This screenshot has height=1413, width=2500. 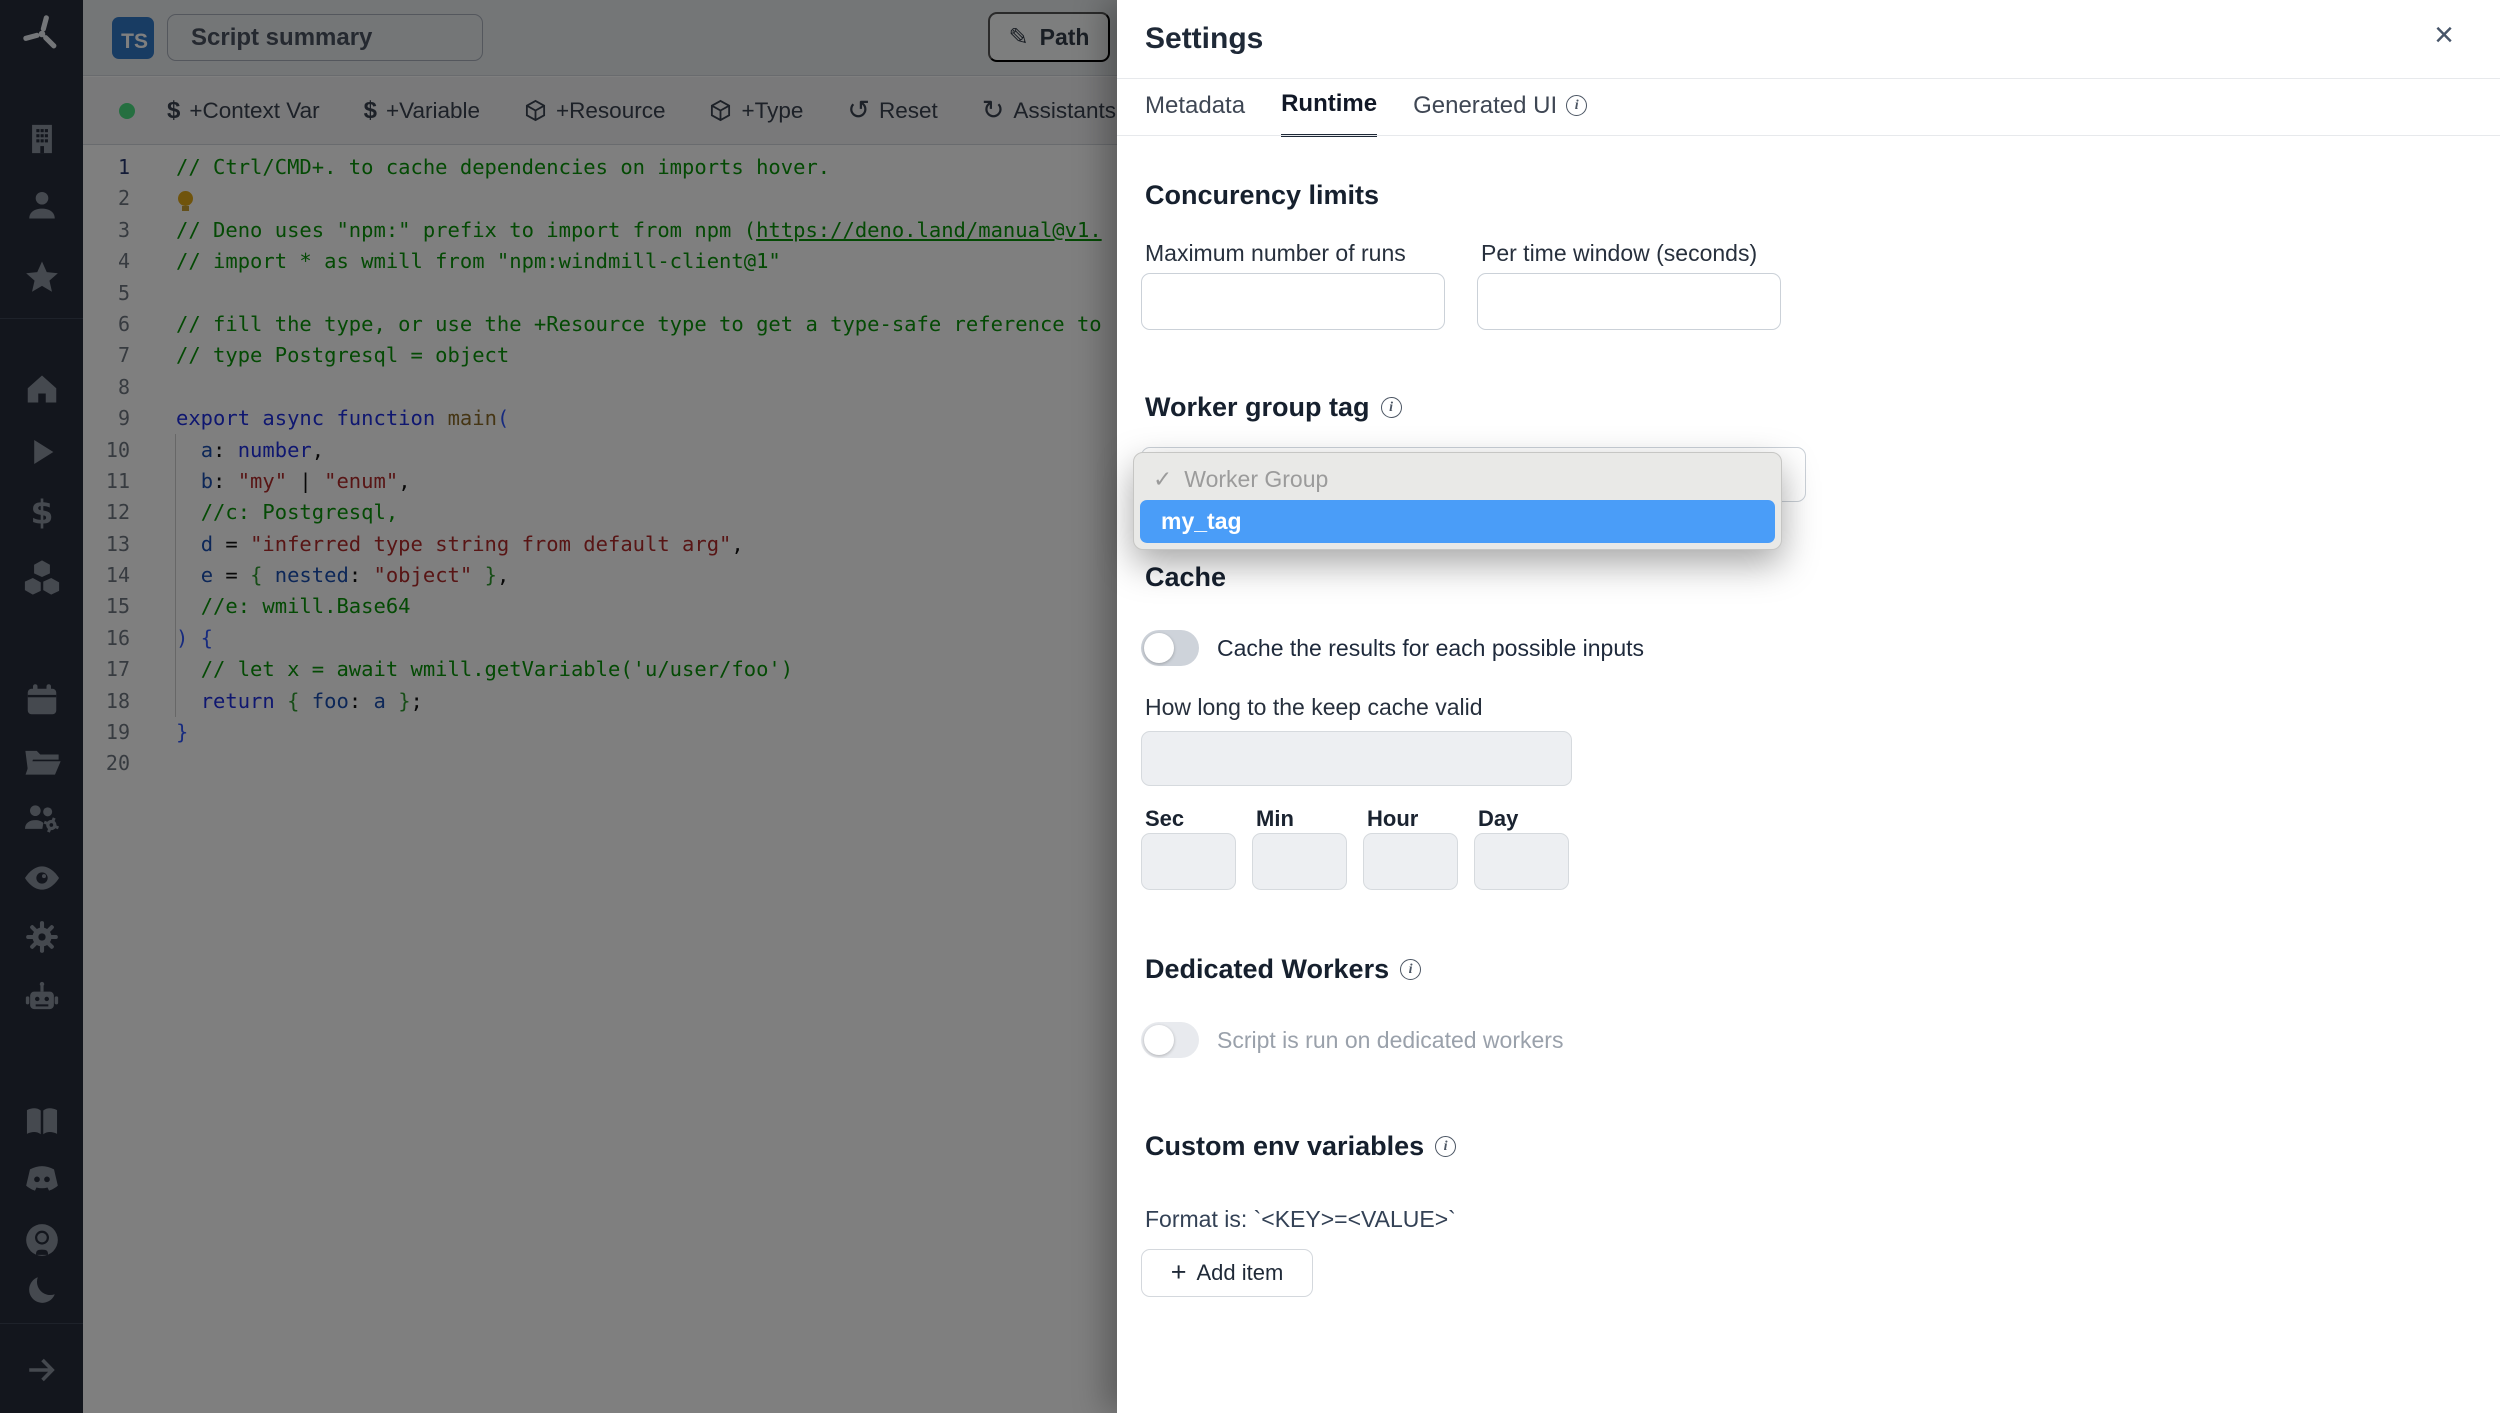 What do you see at coordinates (1393, 818) in the screenshot?
I see `hour-label: Hour` at bounding box center [1393, 818].